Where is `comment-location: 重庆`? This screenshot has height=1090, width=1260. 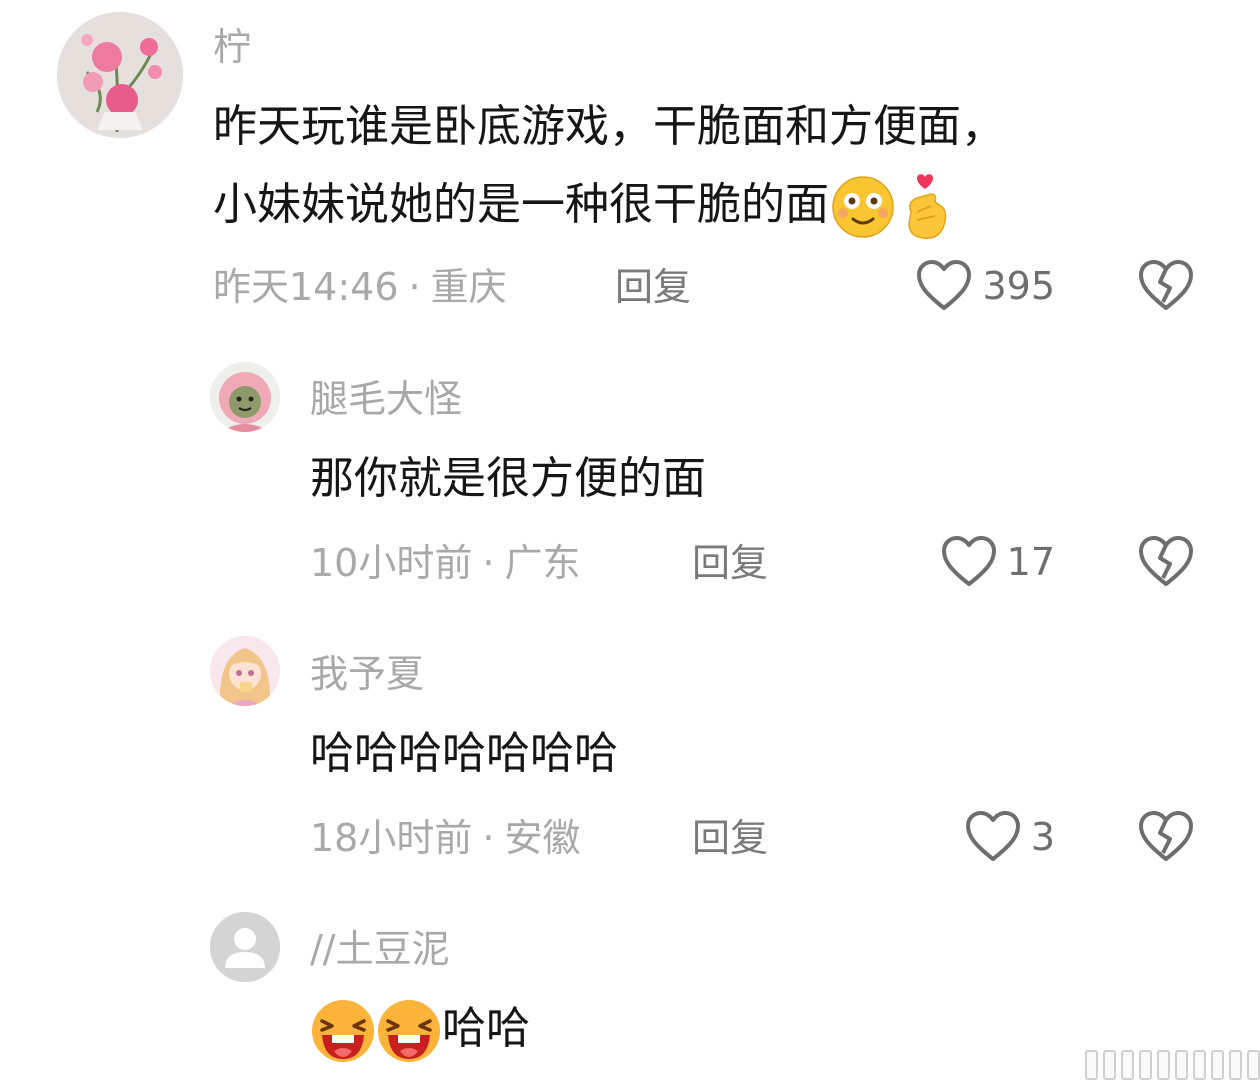 comment-location: 重庆 is located at coordinates (468, 287).